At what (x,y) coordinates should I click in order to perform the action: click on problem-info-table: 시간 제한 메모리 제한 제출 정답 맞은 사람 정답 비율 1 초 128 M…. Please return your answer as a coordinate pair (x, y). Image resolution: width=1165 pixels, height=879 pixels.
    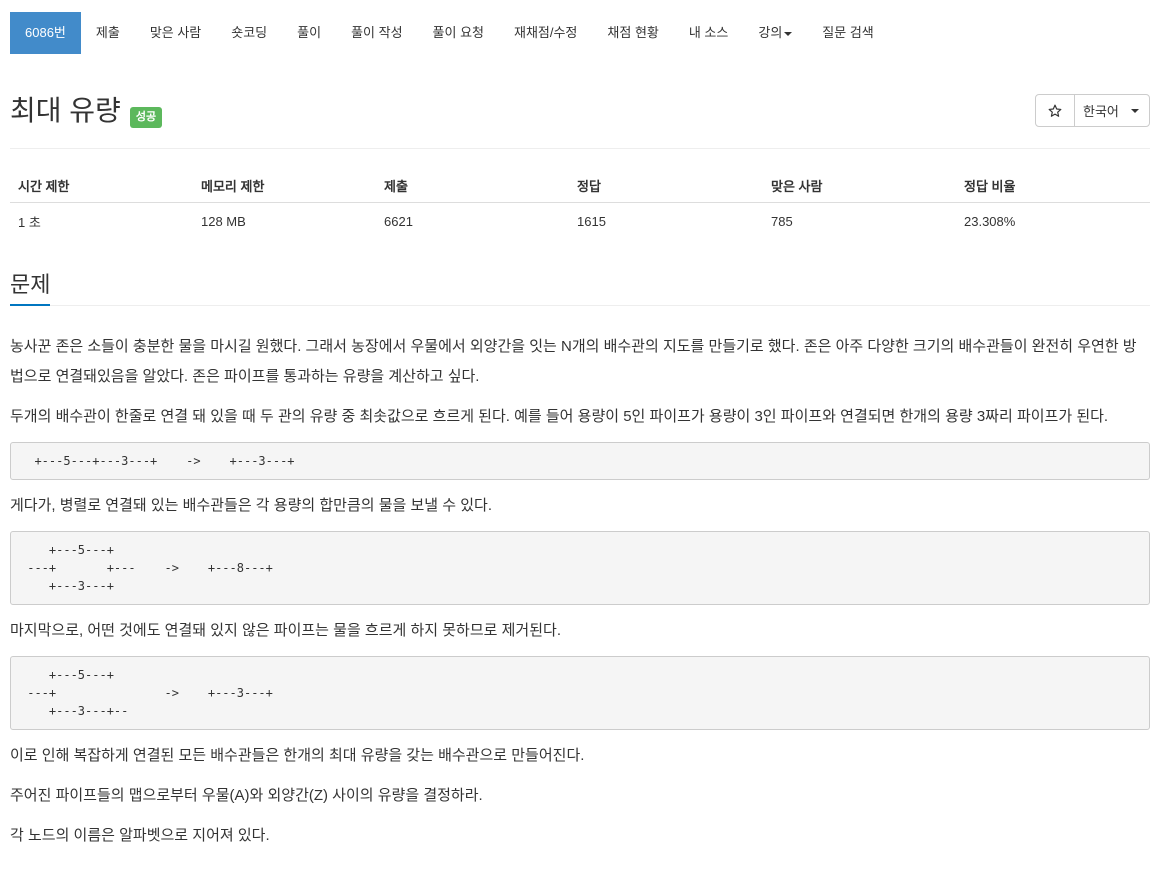
    Looking at the image, I should click on (580, 203).